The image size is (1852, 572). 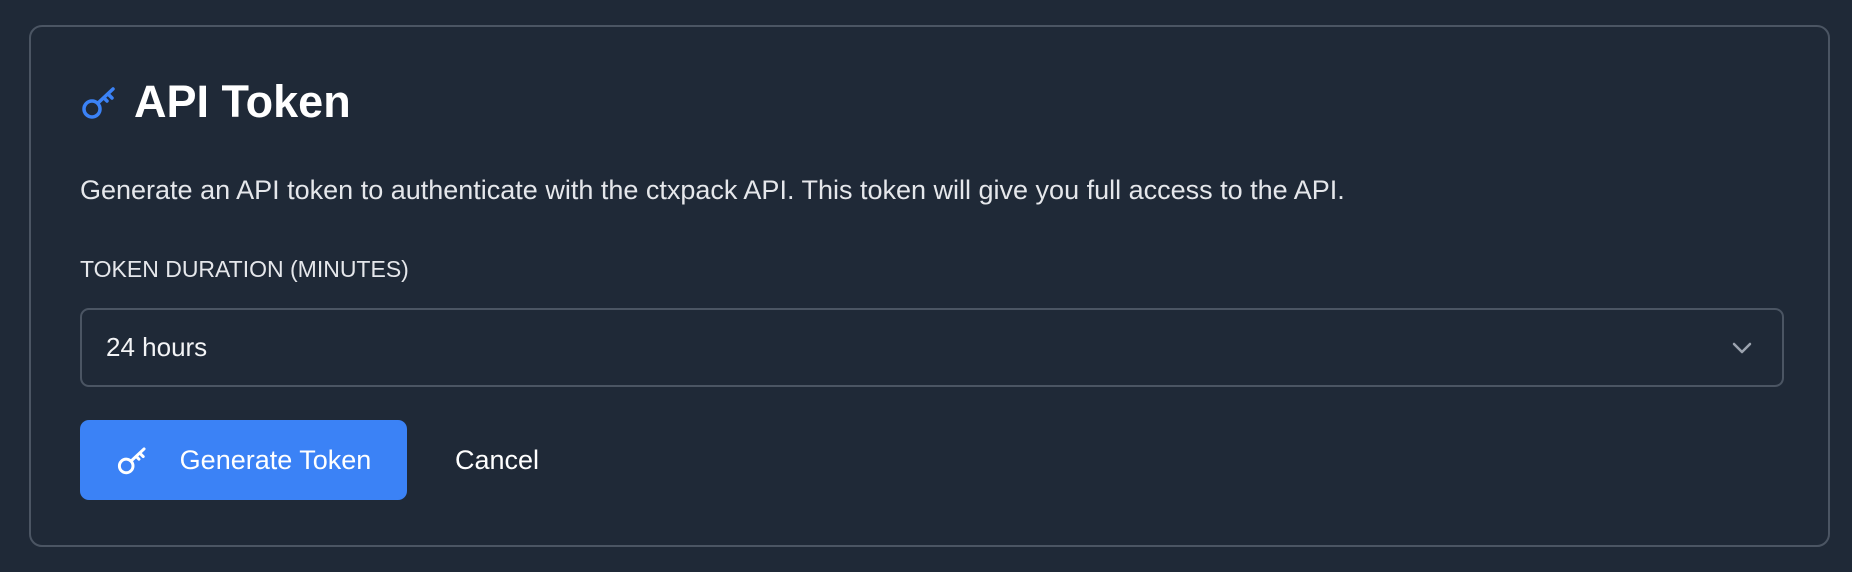 I want to click on card-header: API Token, so click(x=215, y=102).